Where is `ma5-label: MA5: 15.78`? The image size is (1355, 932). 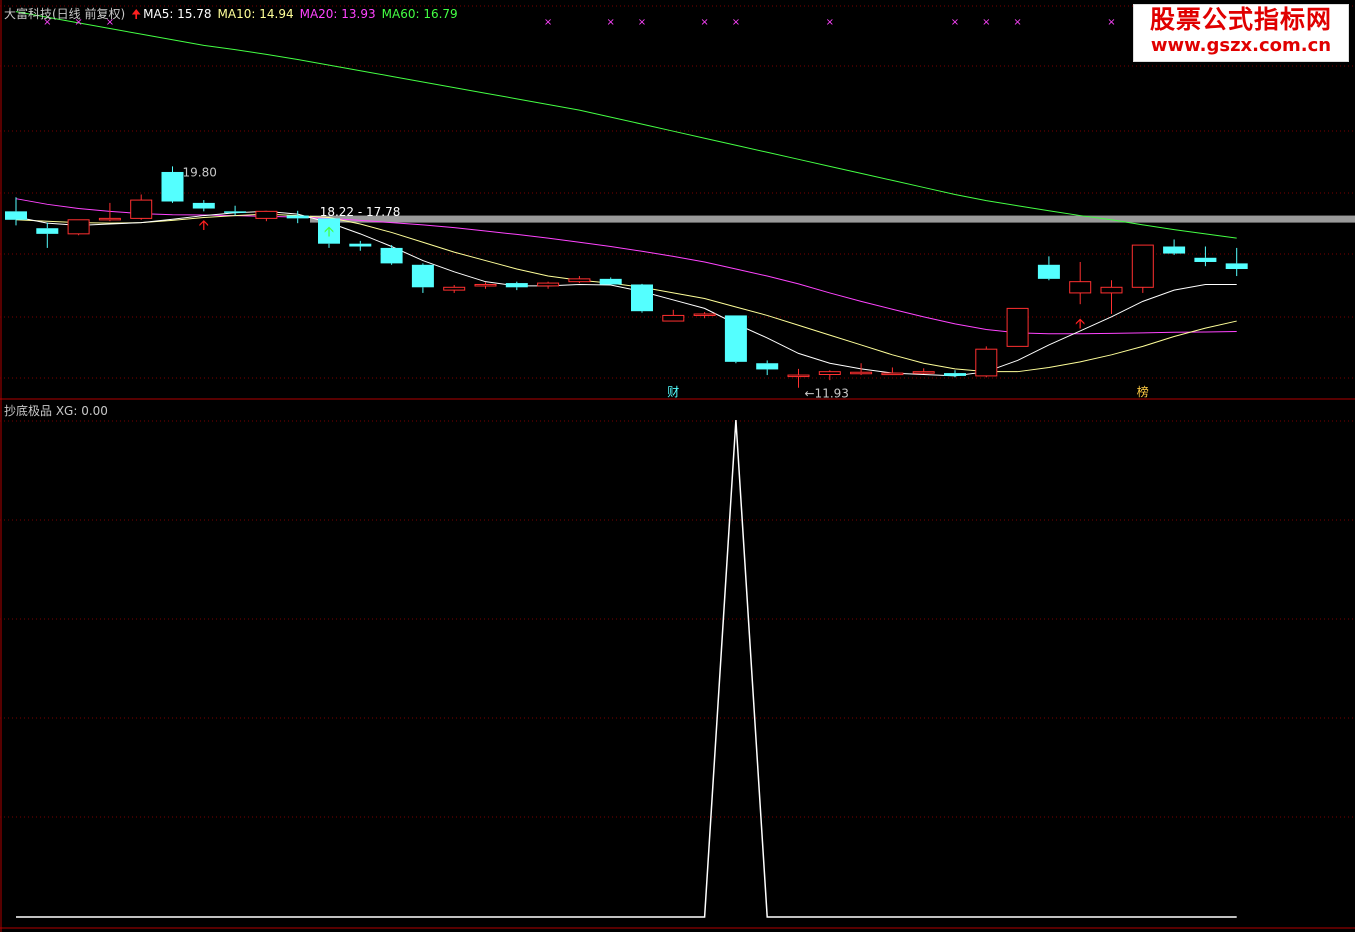
ma5-label: MA5: 15.78 is located at coordinates (177, 14).